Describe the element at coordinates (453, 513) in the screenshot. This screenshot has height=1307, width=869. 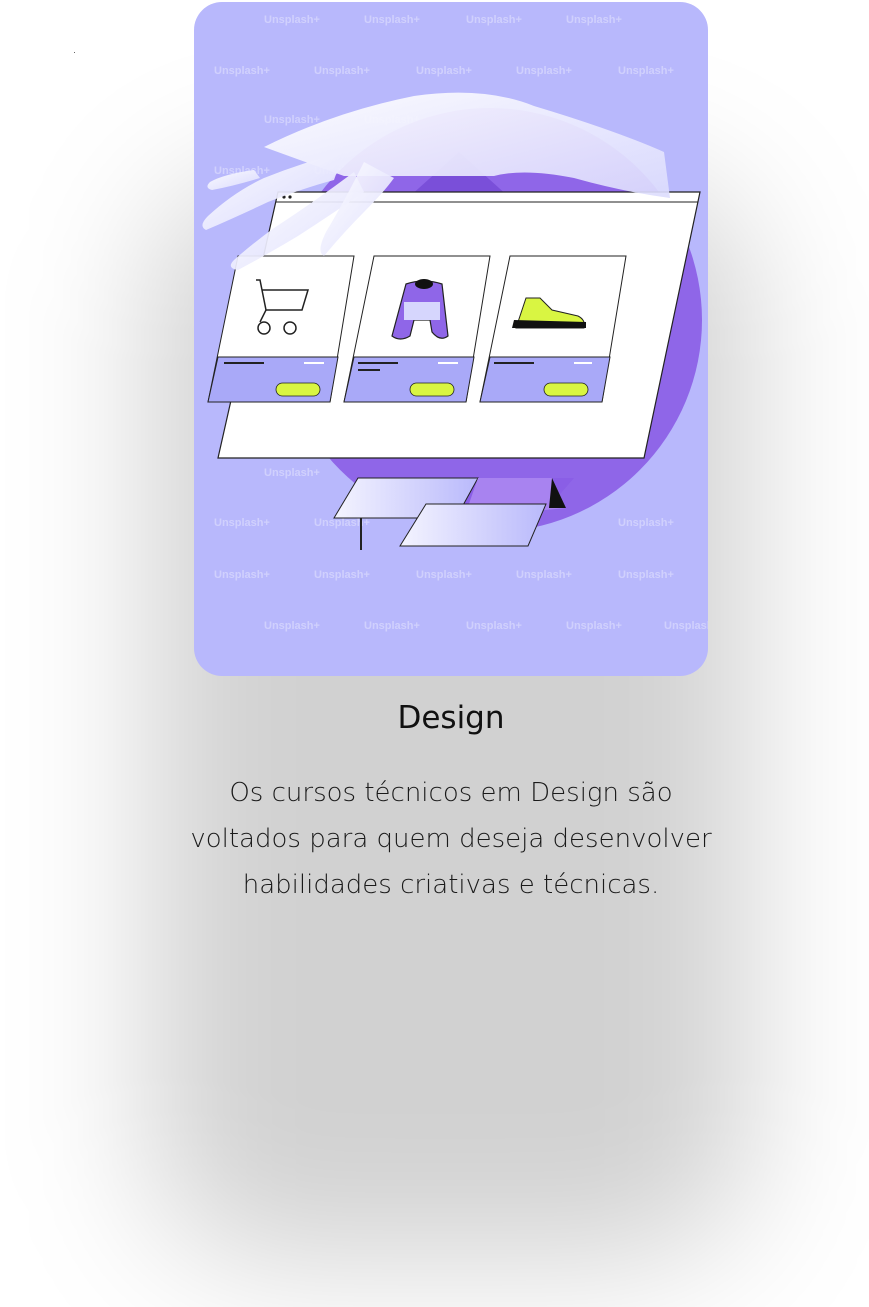
I see `floor-tiles` at that location.